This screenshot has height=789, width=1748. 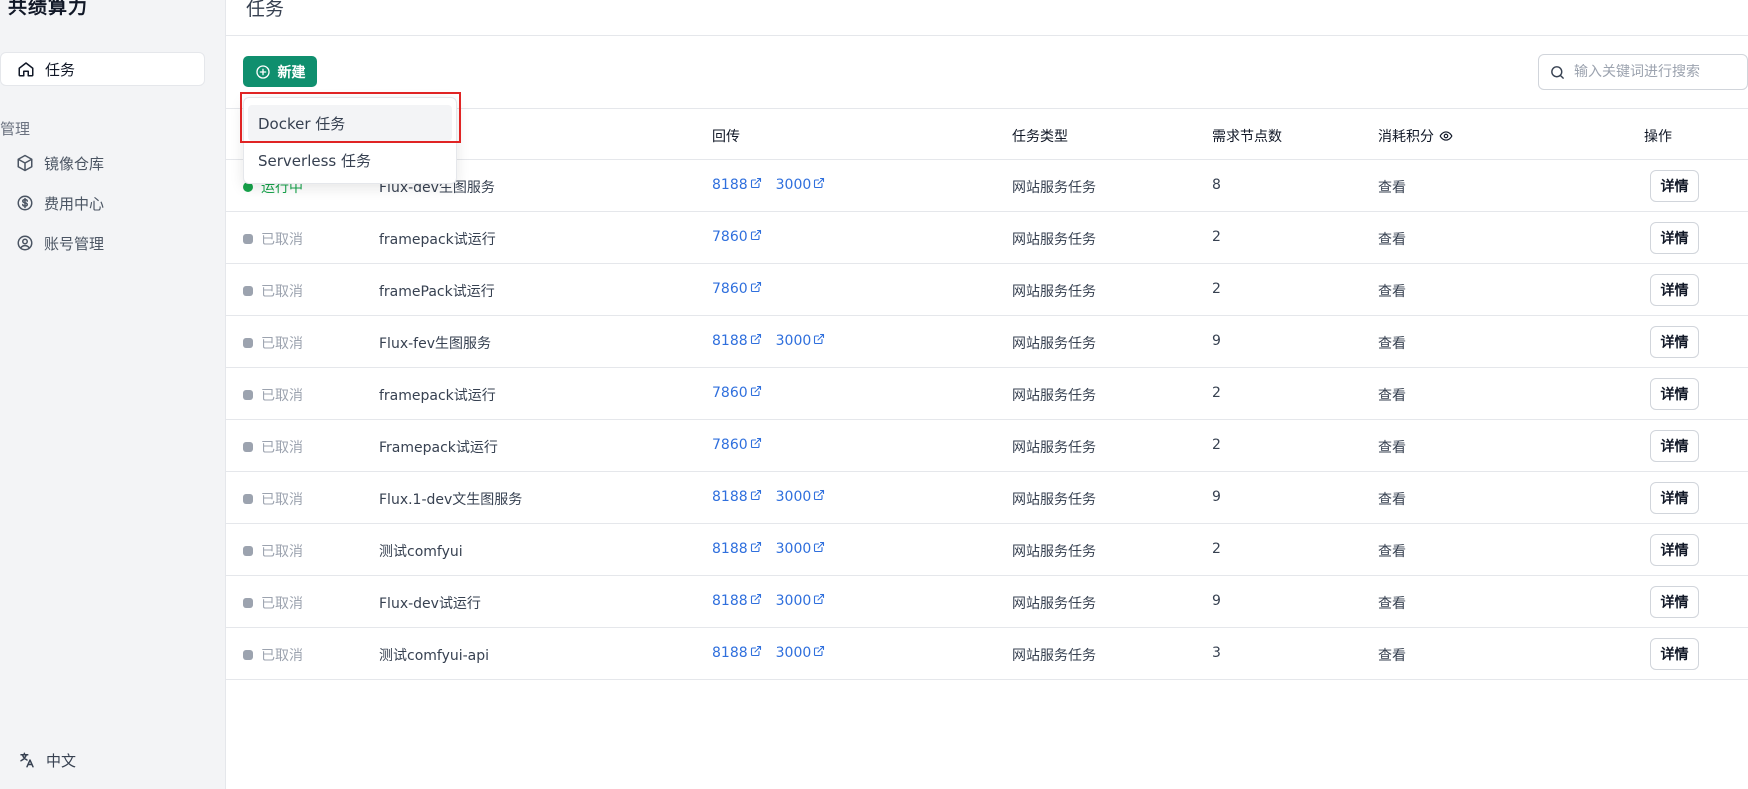 What do you see at coordinates (47, 760) in the screenshot?
I see `language-switcher: 中文` at bounding box center [47, 760].